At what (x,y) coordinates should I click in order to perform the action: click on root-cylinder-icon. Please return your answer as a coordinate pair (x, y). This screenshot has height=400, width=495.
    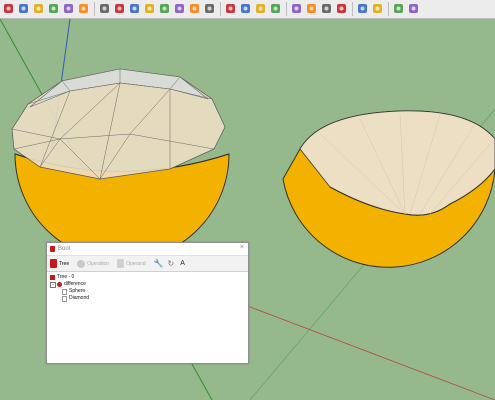
    Looking at the image, I should click on (52, 277).